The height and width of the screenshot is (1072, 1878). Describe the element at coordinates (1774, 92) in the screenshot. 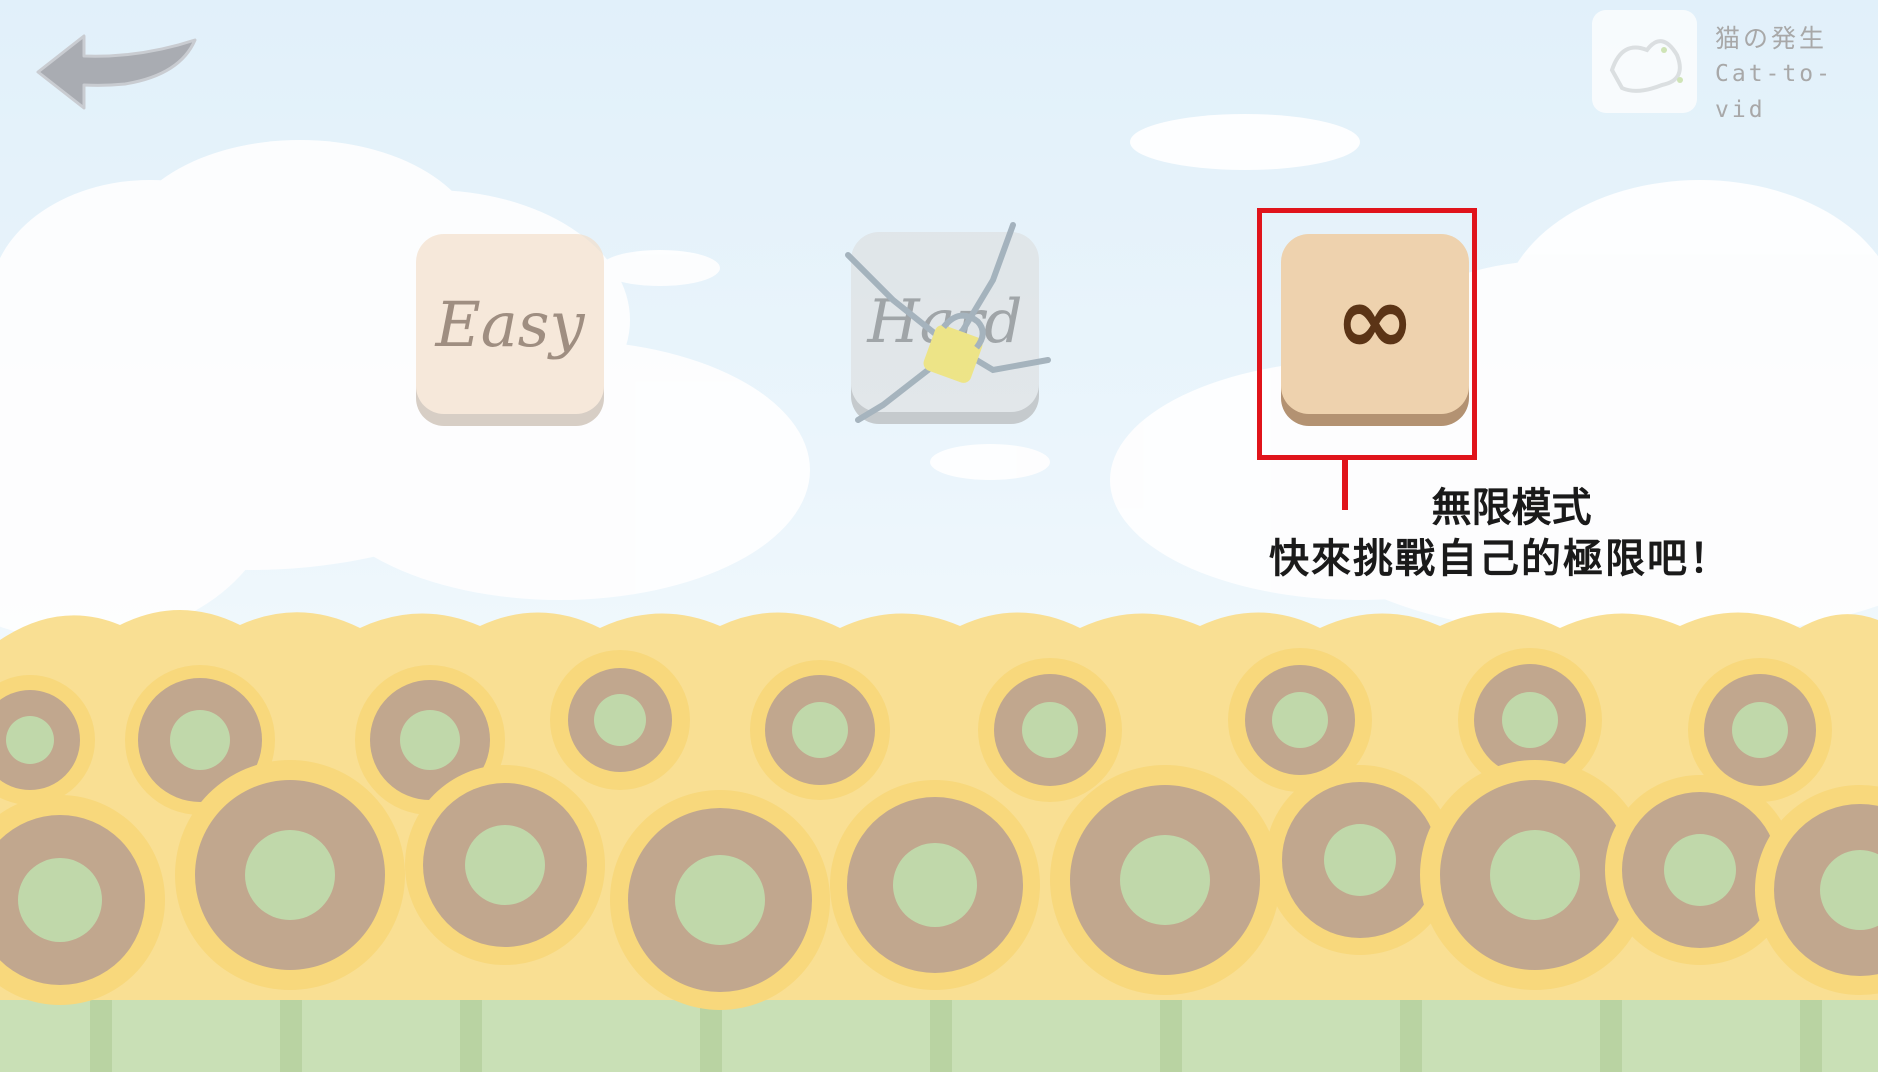

I see `logo-subtitle: Cat-to-vid` at that location.